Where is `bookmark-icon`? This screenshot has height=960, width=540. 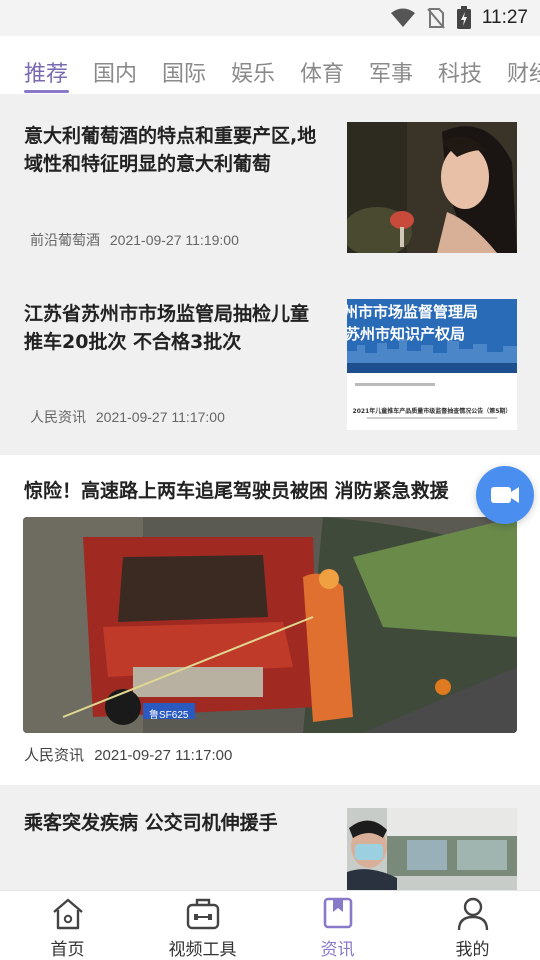
bookmark-icon is located at coordinates (337, 913).